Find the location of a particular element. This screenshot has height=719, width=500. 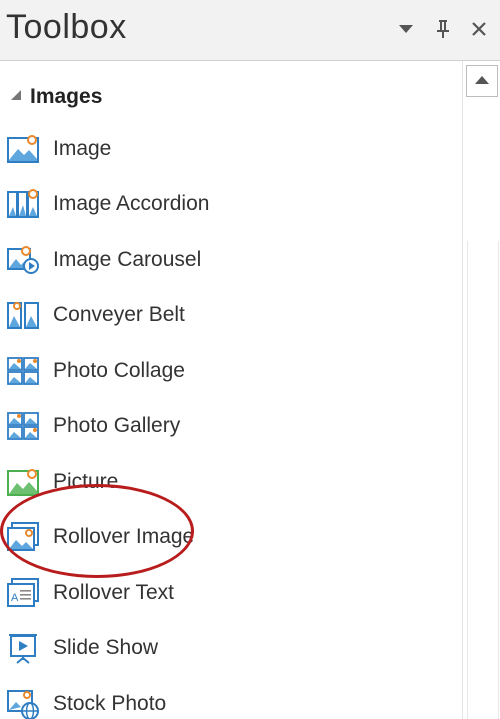

stock-photo-icon is located at coordinates (23, 703).